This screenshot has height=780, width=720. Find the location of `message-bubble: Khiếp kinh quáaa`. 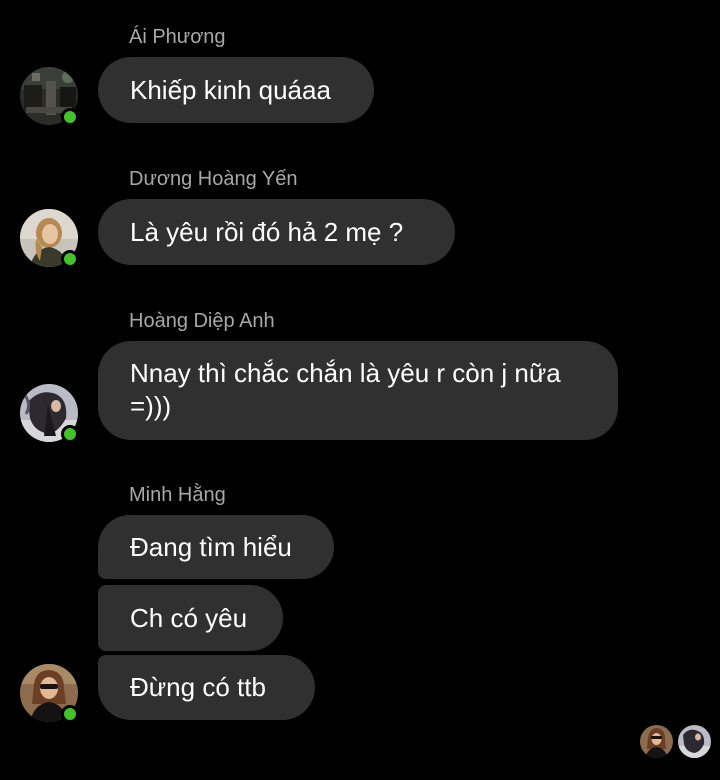

message-bubble: Khiếp kinh quáaa is located at coordinates (236, 90).